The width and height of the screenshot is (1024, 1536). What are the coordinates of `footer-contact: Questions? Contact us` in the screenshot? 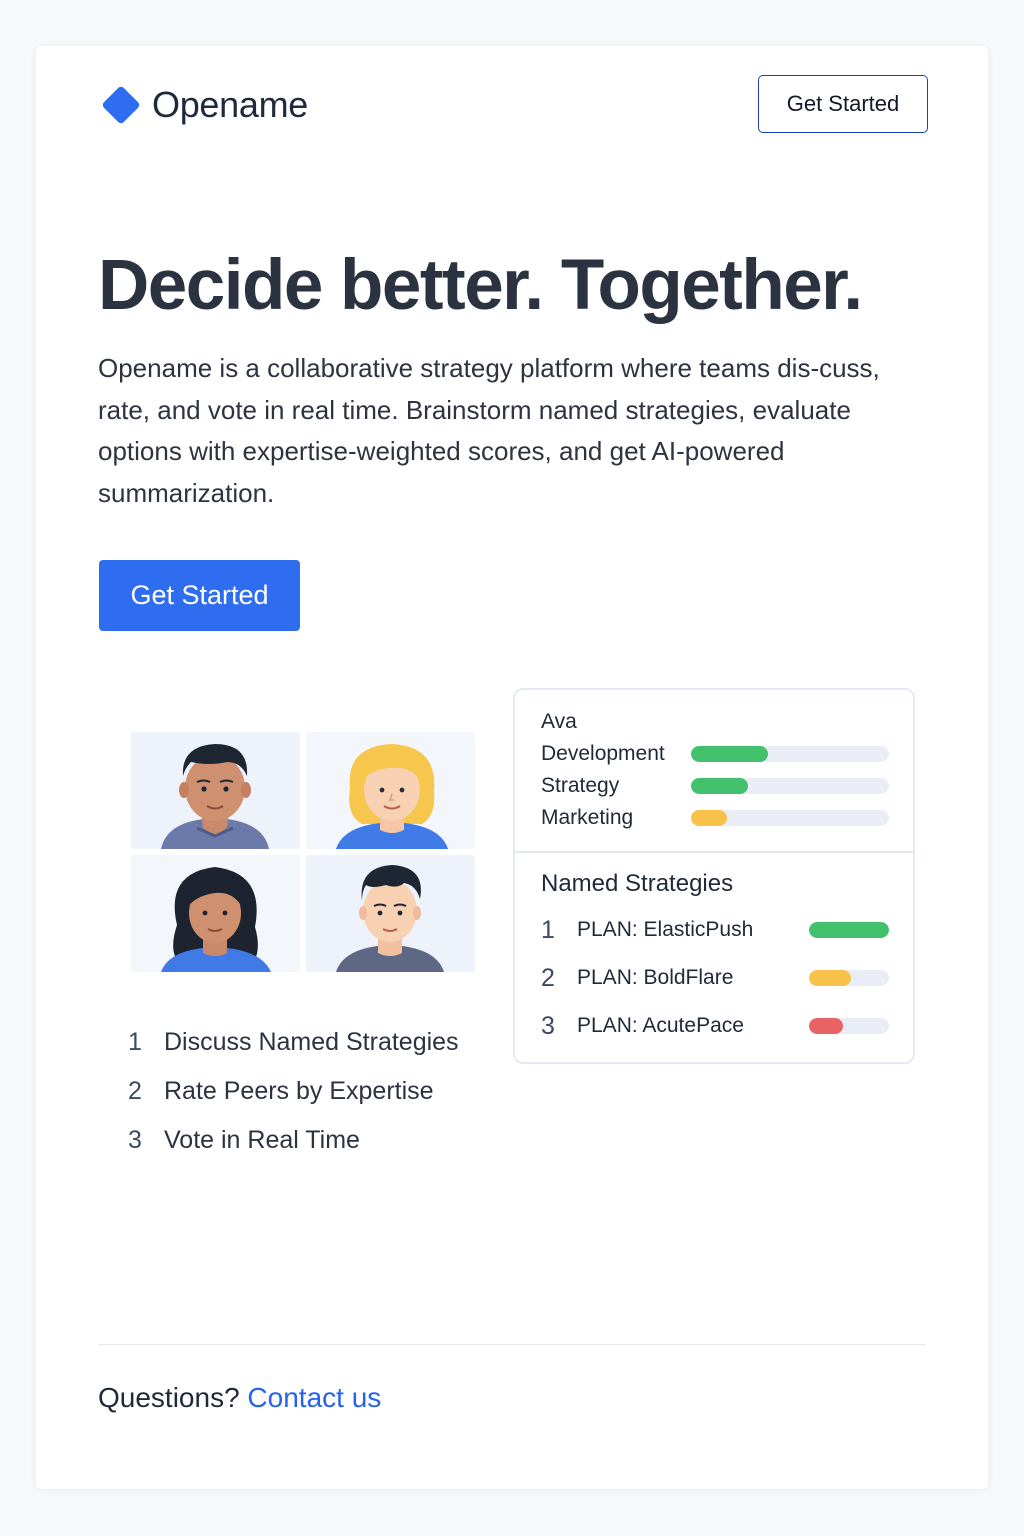 It's located at (239, 1398).